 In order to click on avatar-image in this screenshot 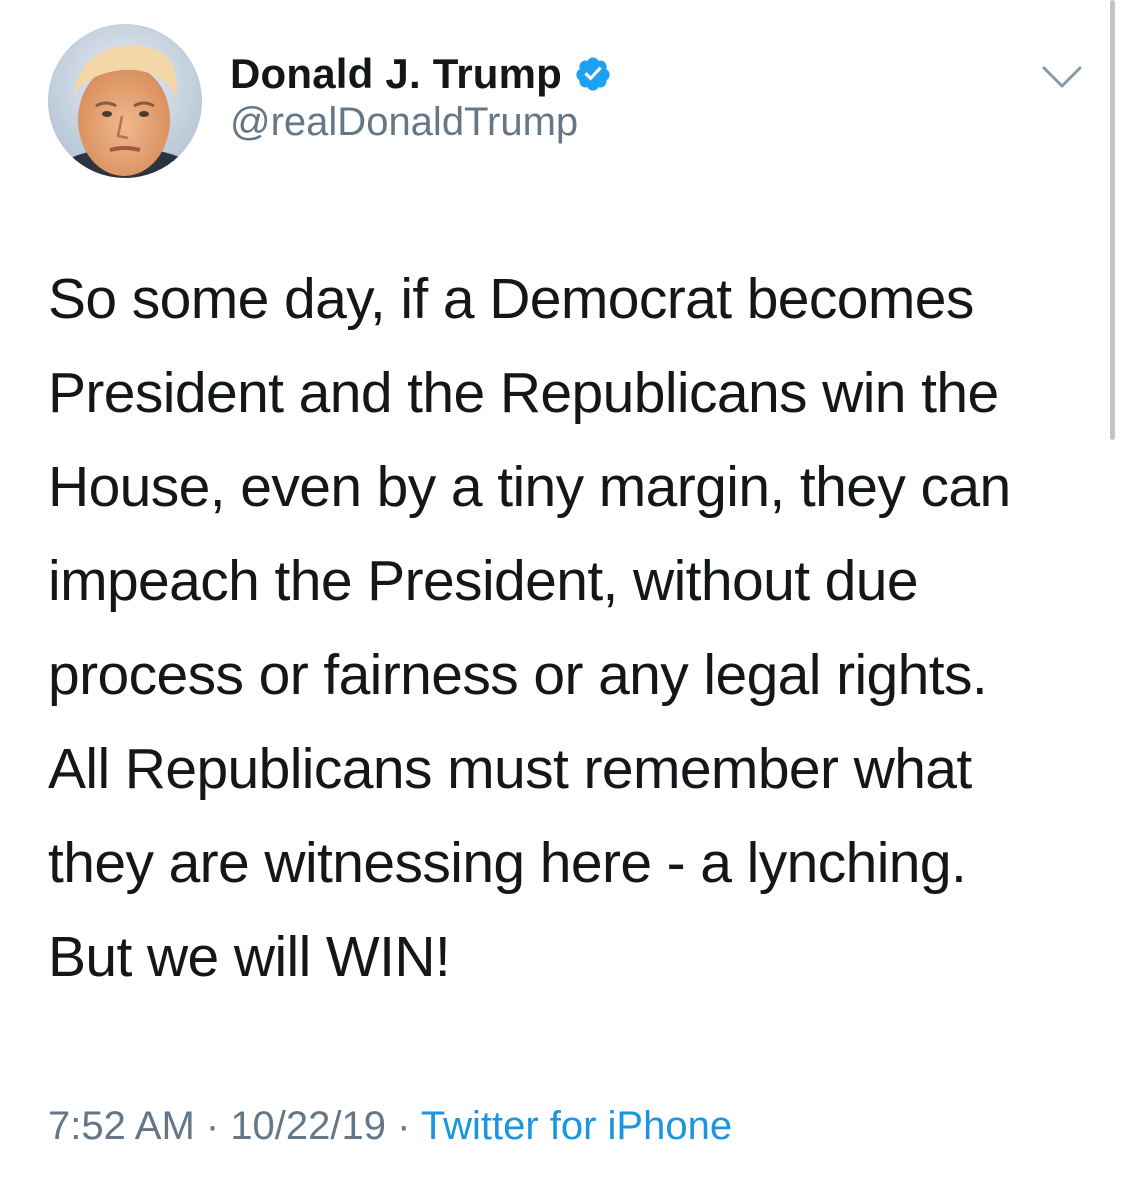, I will do `click(125, 101)`.